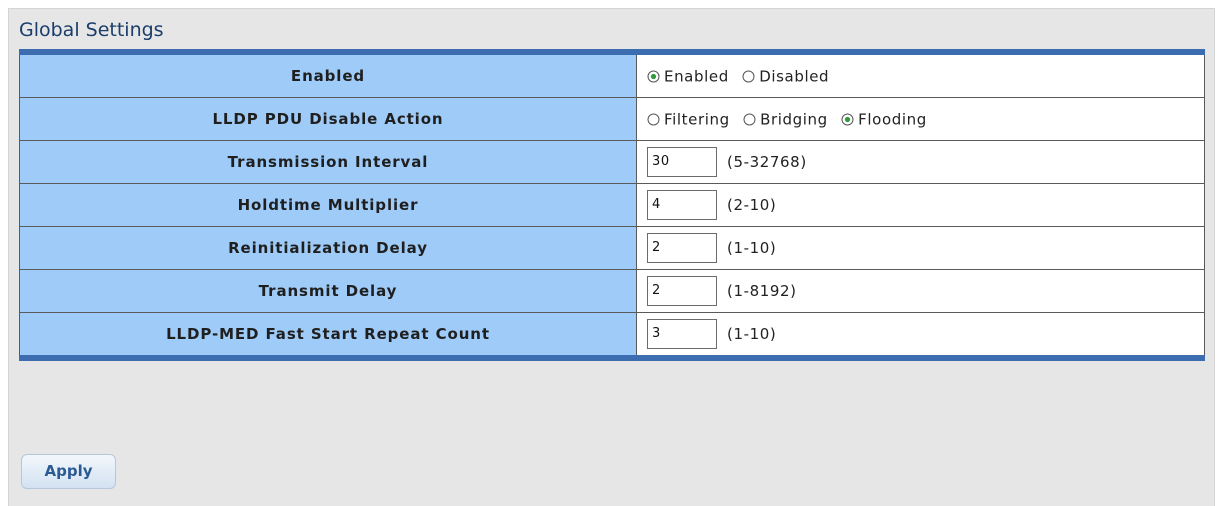  I want to click on row-label-reinitialization-delay: Reinitialization Delay, so click(328, 248).